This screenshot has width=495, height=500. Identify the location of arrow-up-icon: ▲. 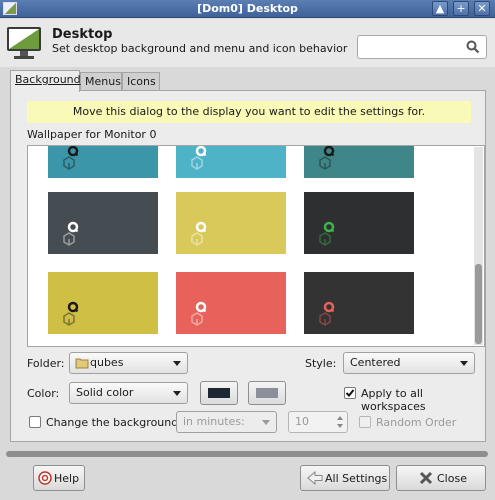
(440, 8).